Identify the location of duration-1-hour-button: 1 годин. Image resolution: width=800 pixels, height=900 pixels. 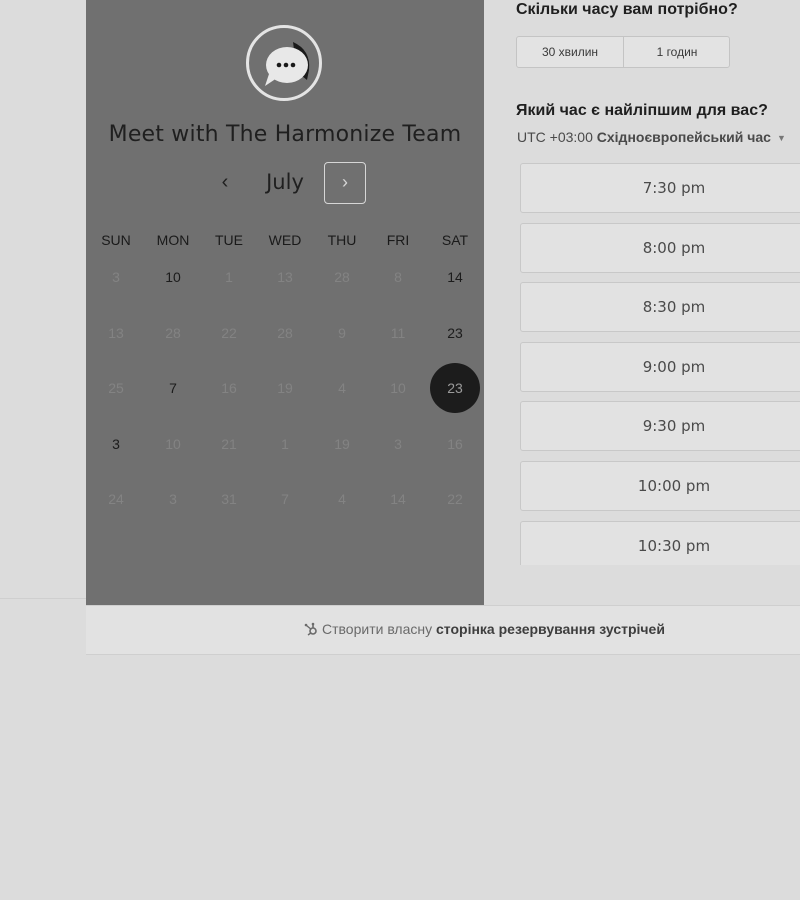
(677, 52).